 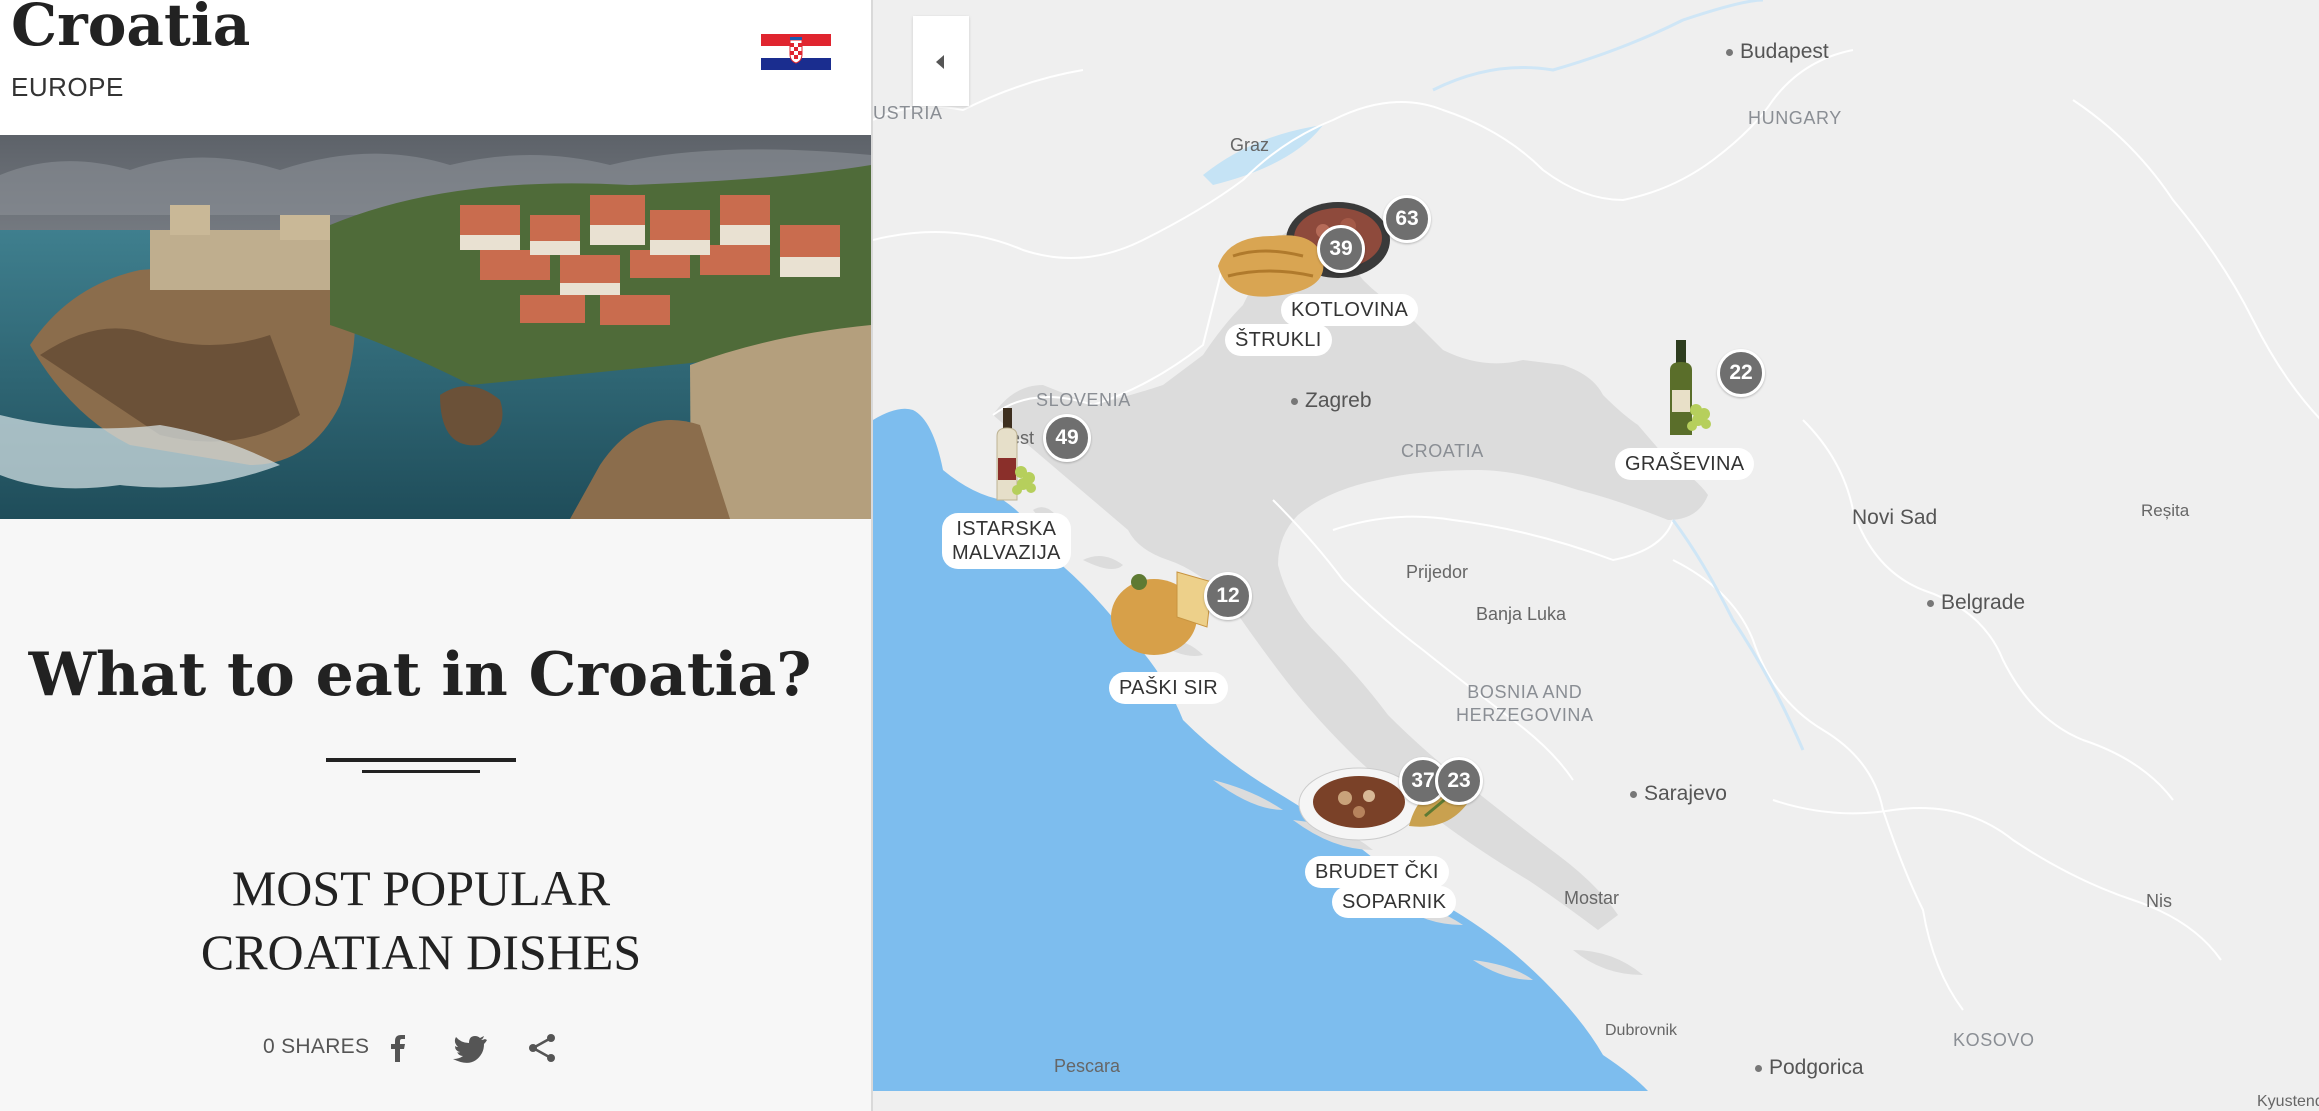 What do you see at coordinates (1437, 572) in the screenshot?
I see `town-prijedor: Prijedor` at bounding box center [1437, 572].